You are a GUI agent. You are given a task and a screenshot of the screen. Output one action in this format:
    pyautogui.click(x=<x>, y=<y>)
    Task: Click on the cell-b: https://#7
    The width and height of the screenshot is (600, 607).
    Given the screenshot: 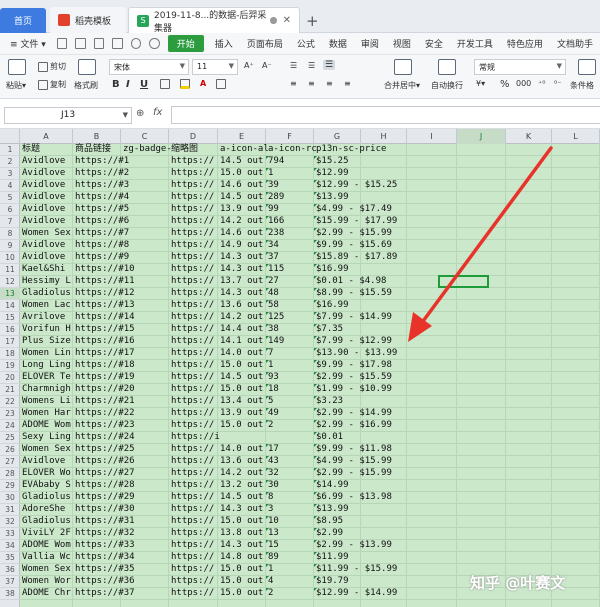 What is the action you would take?
    pyautogui.click(x=102, y=233)
    